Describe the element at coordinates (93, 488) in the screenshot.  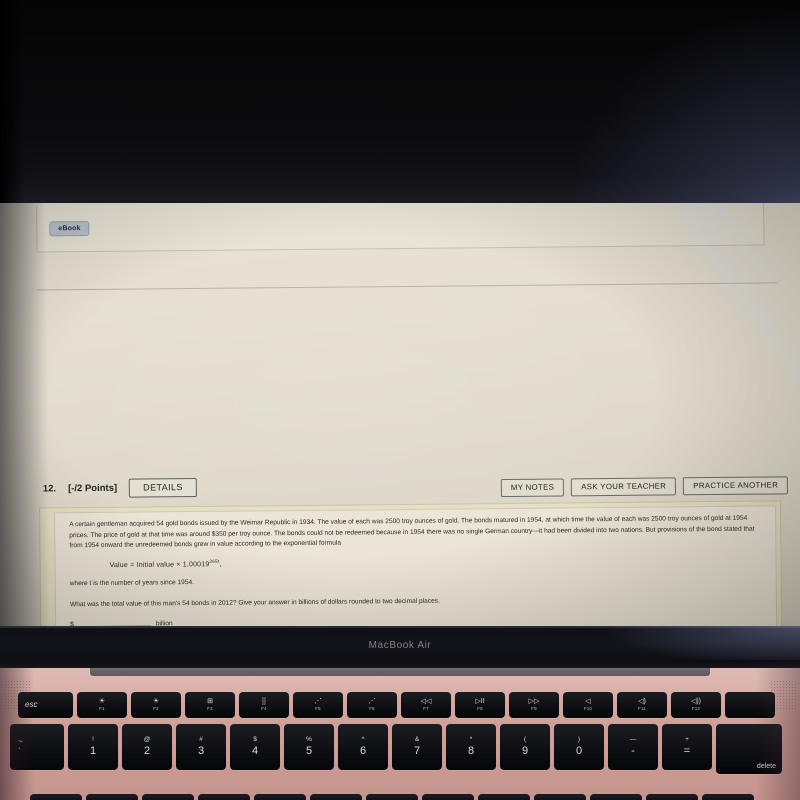
I see `question-12-points: [-/2 Points]` at that location.